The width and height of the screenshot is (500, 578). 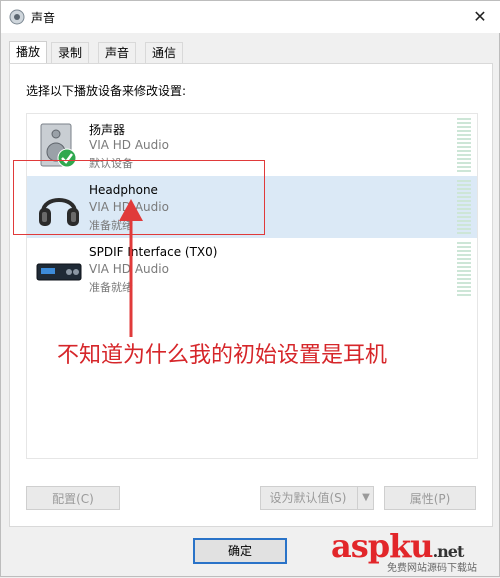 I want to click on set-default-label: 设为默认值(S), so click(x=308, y=498).